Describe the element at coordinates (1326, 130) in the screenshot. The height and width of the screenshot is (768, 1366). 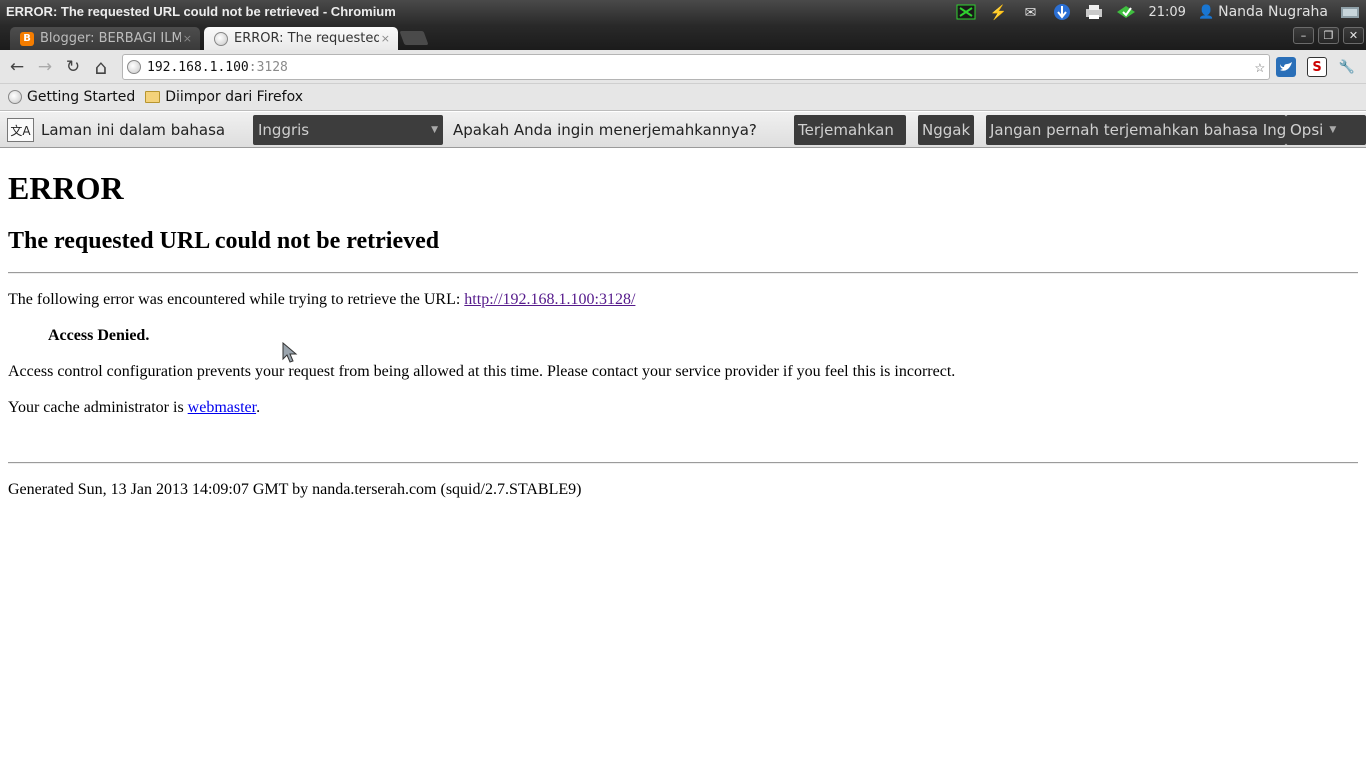
I see `options-button: Opsi ▼` at that location.